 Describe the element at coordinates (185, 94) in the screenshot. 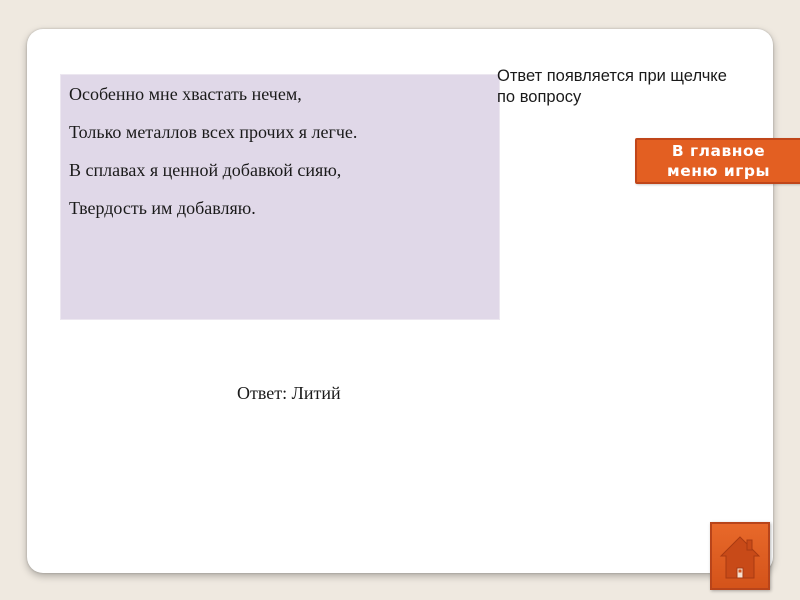

I see `question-line: Особенно мне хвастать нечем,` at that location.